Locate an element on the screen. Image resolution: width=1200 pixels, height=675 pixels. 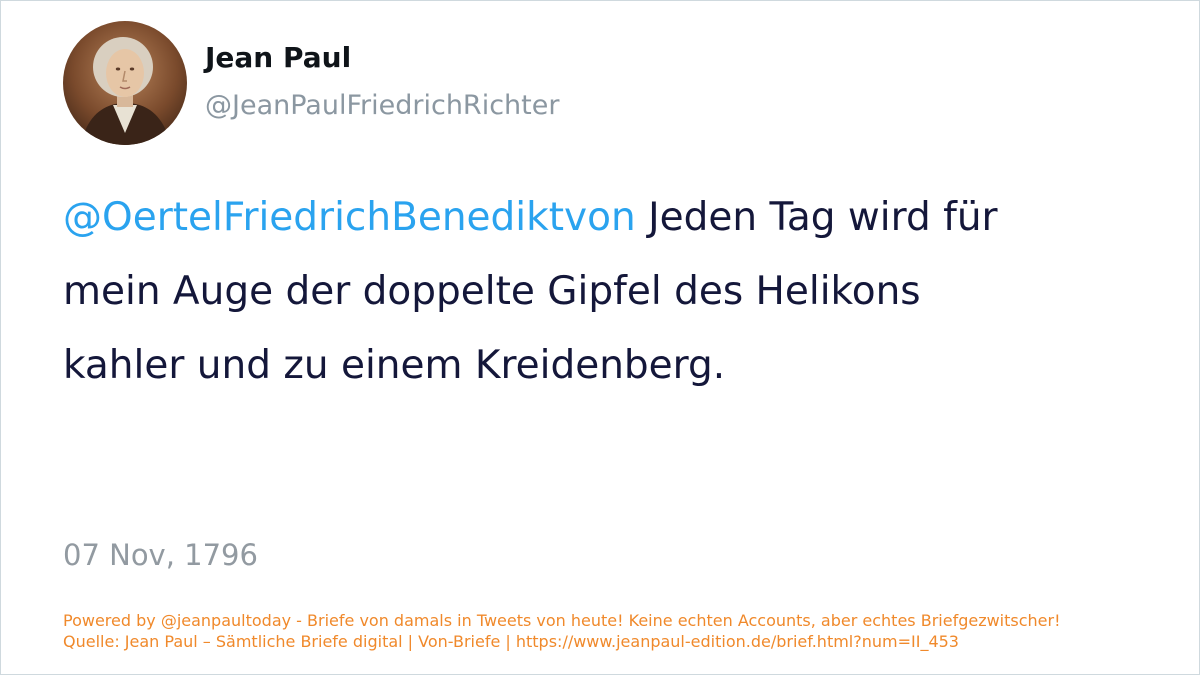
author-avatar is located at coordinates (125, 83).